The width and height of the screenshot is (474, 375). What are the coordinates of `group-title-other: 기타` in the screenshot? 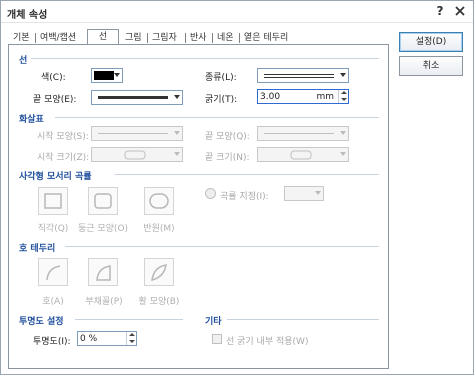 It's located at (213, 322).